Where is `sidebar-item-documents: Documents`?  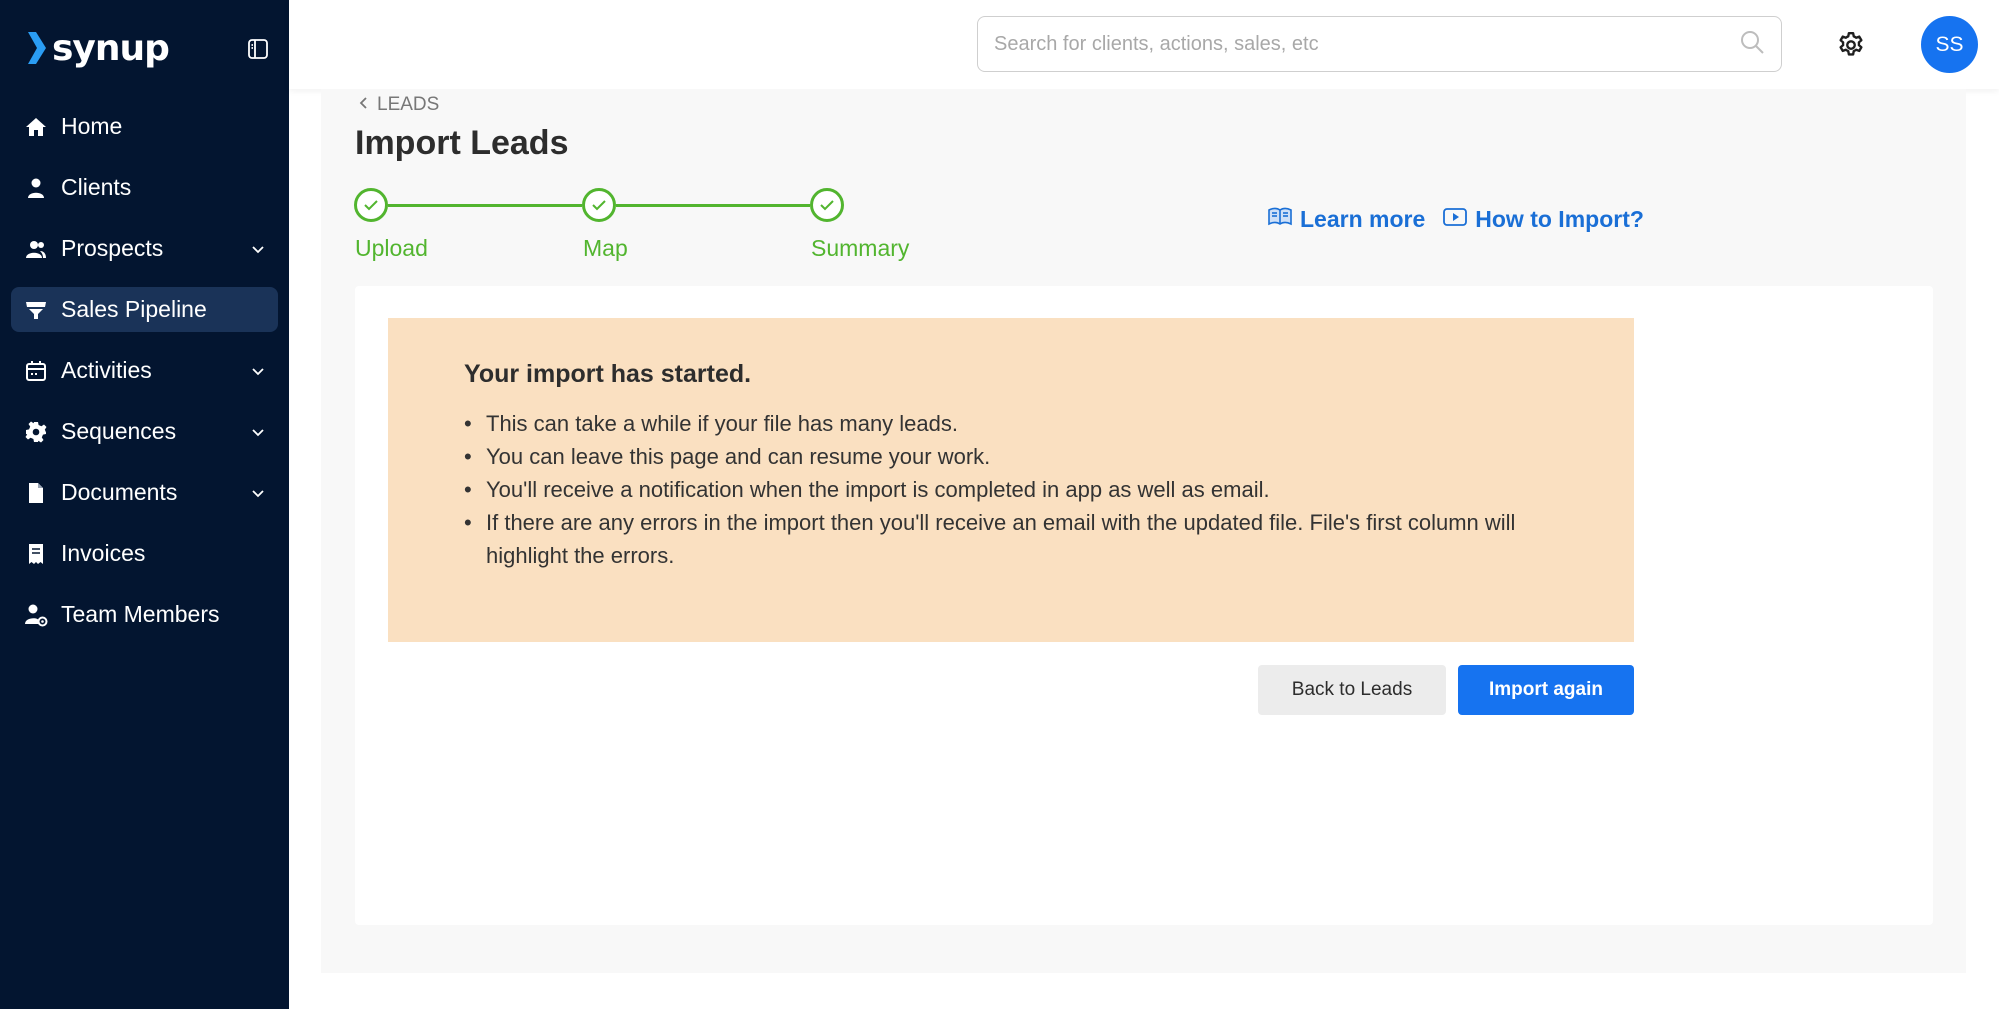 sidebar-item-documents: Documents is located at coordinates (144, 492).